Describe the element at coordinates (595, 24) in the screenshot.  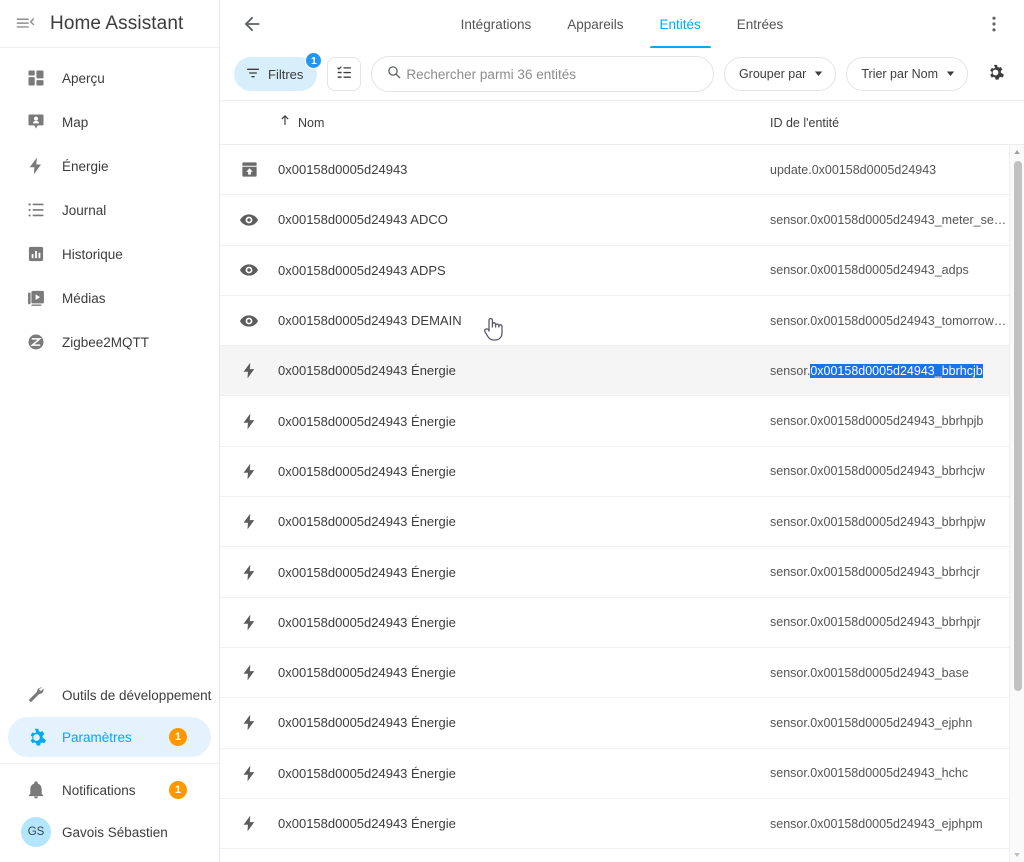
I see `tab-appareils: Appareils` at that location.